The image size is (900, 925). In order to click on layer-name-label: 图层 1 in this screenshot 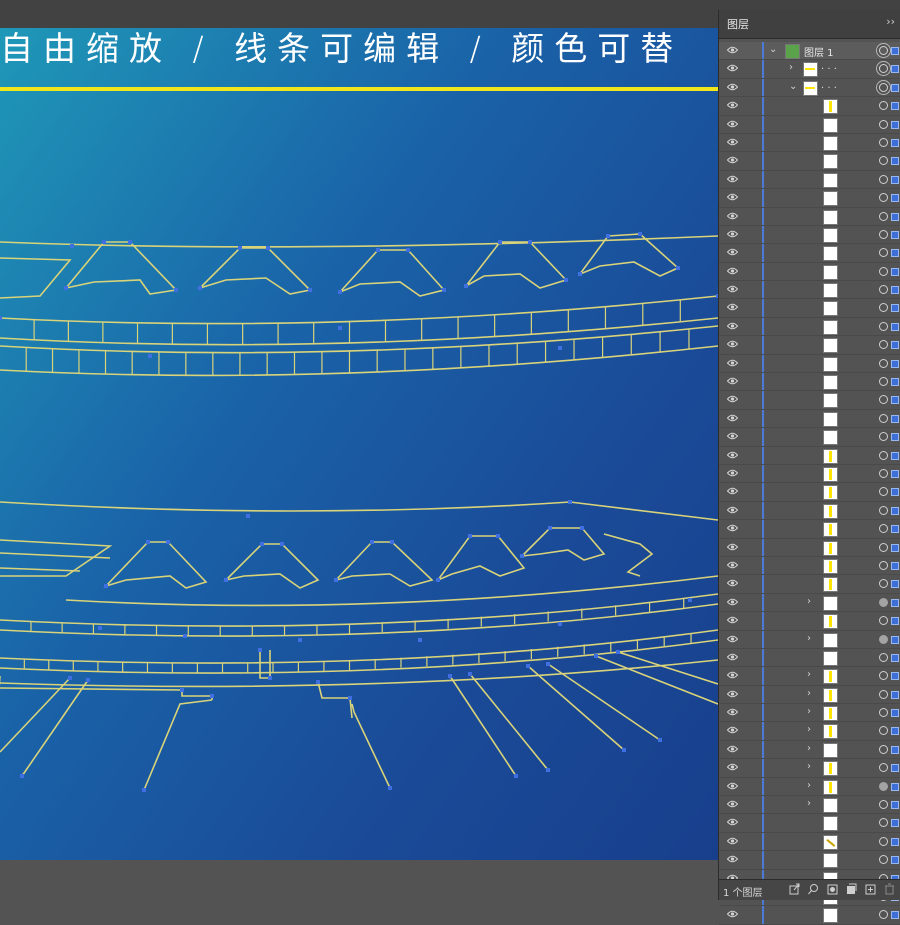, I will do `click(819, 51)`.